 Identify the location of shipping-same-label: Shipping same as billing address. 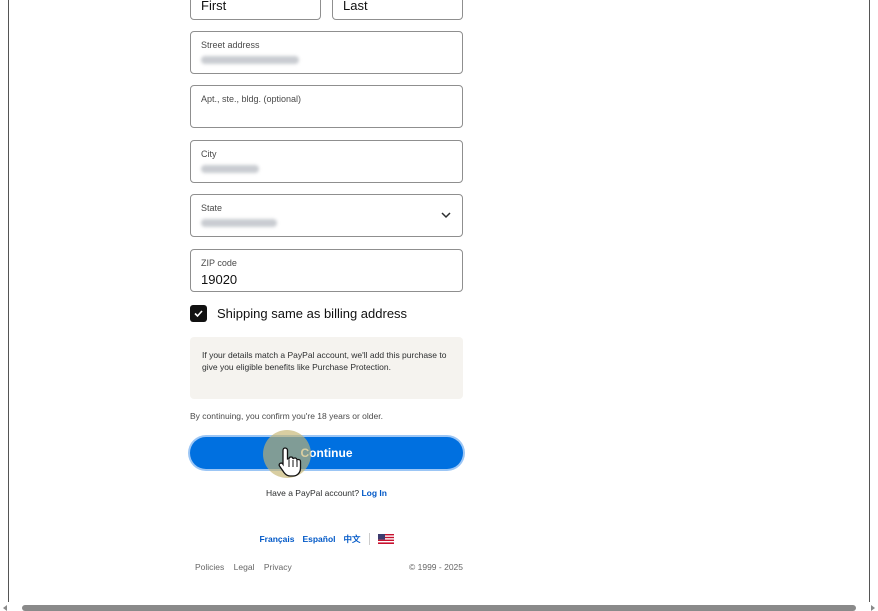
(312, 313).